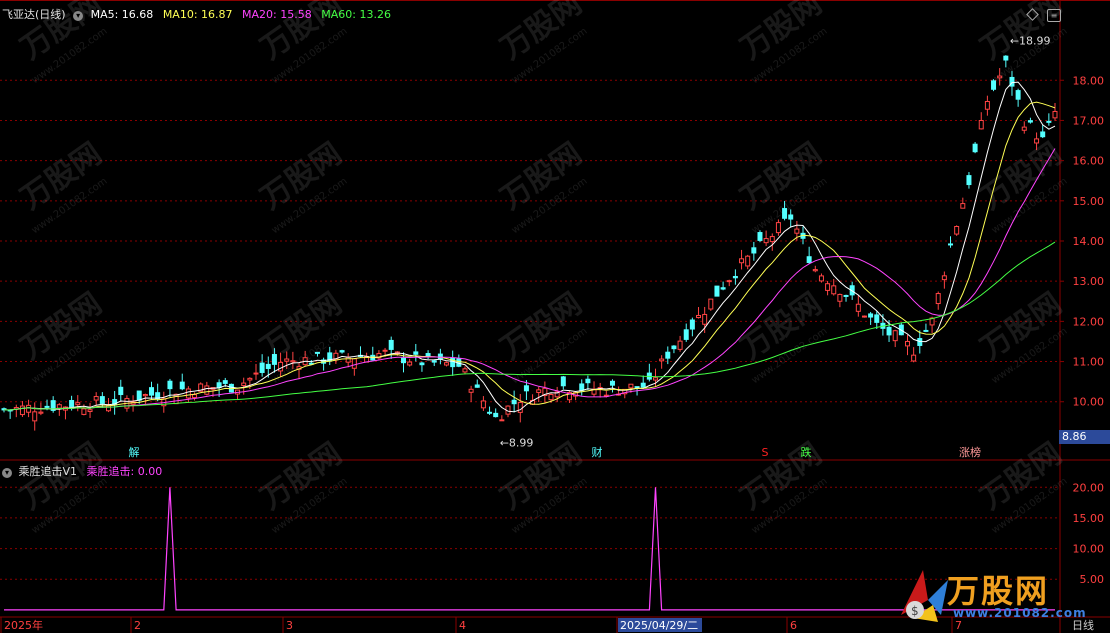  What do you see at coordinates (765, 452) in the screenshot?
I see `event-marker: S` at bounding box center [765, 452].